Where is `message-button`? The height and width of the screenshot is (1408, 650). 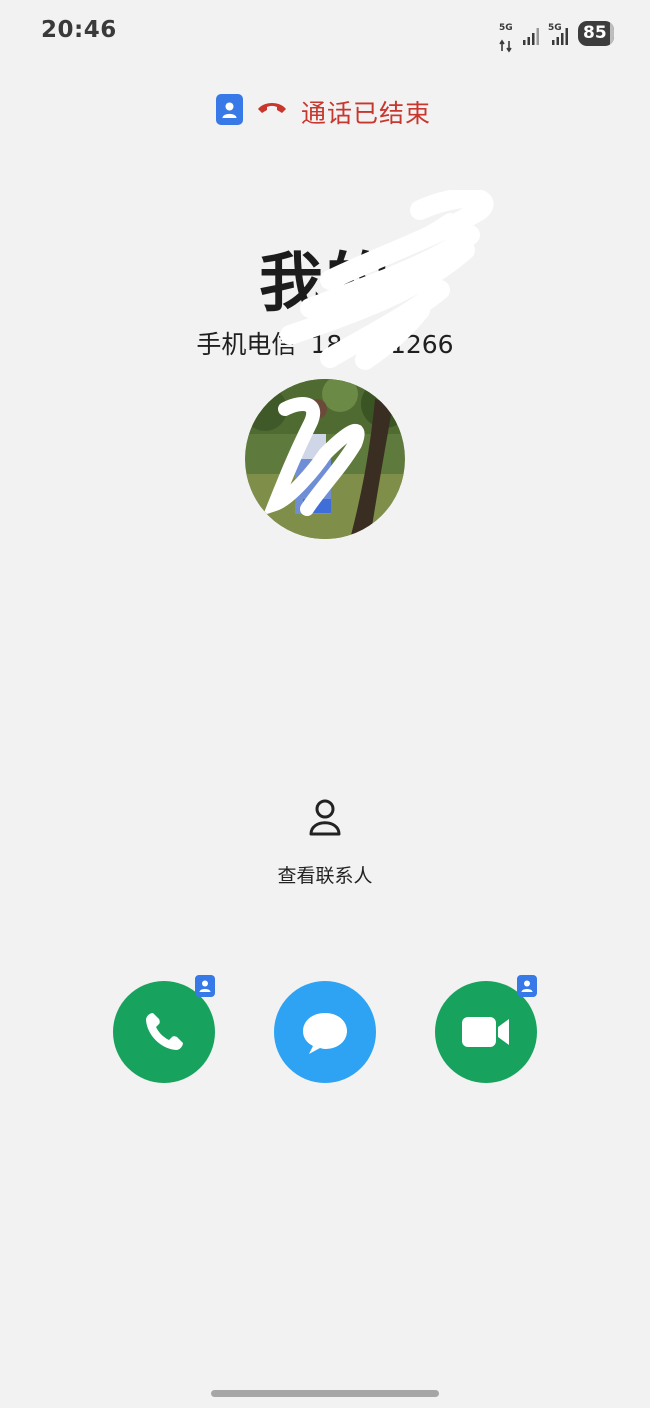
message-button is located at coordinates (325, 1032).